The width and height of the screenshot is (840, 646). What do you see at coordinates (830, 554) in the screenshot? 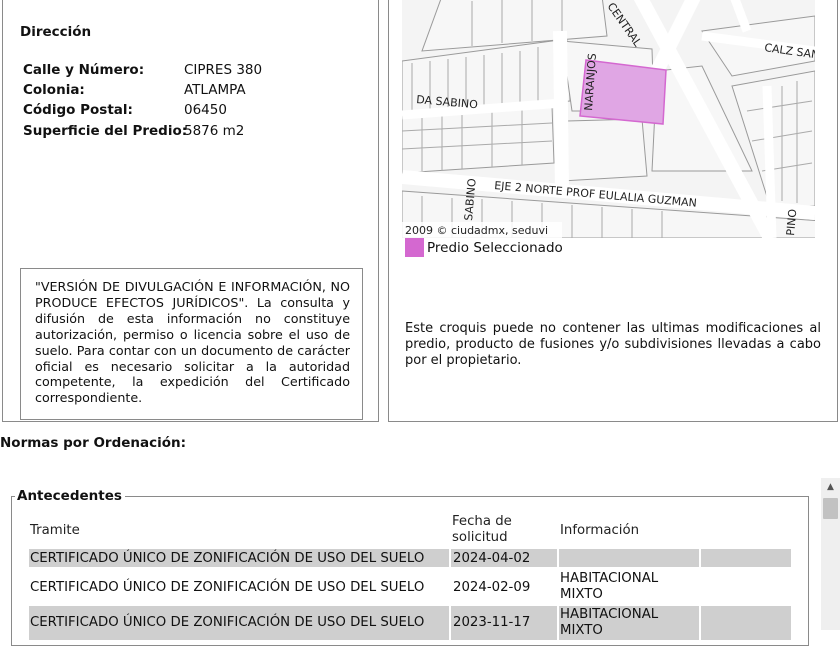
I see `vertical-scrollbar: ▲` at bounding box center [830, 554].